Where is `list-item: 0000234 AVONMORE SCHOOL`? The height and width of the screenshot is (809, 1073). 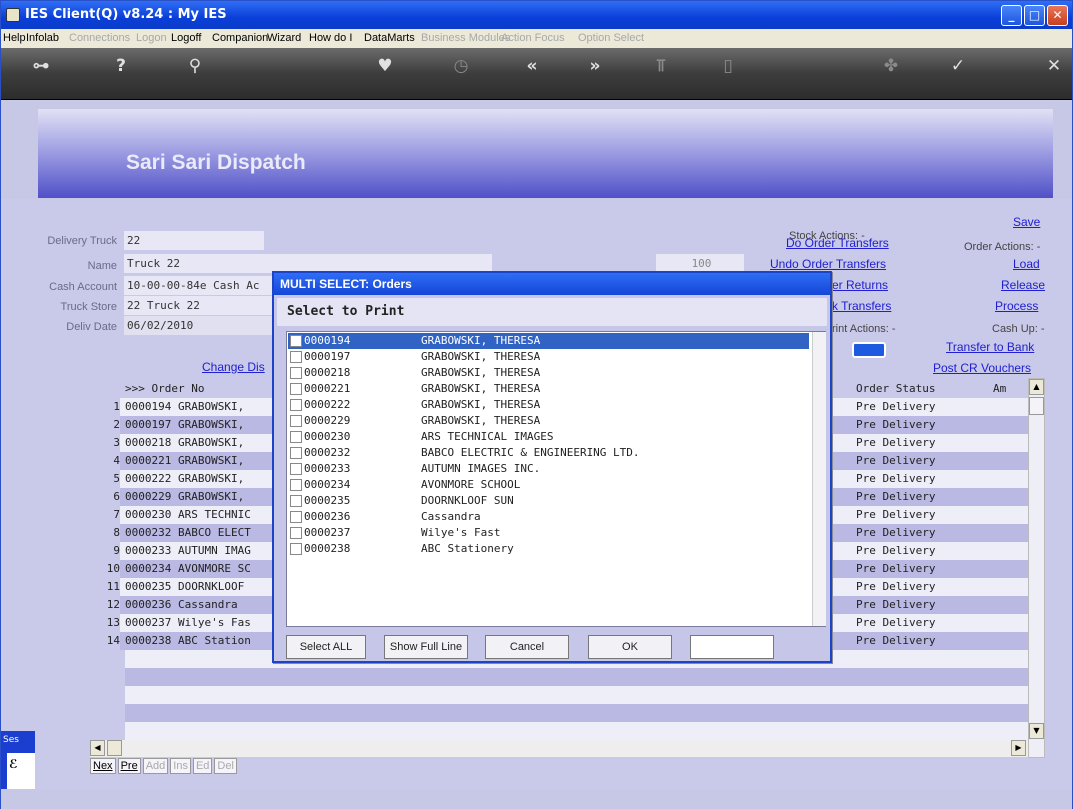
list-item: 0000234 AVONMORE SCHOOL is located at coordinates (548, 485).